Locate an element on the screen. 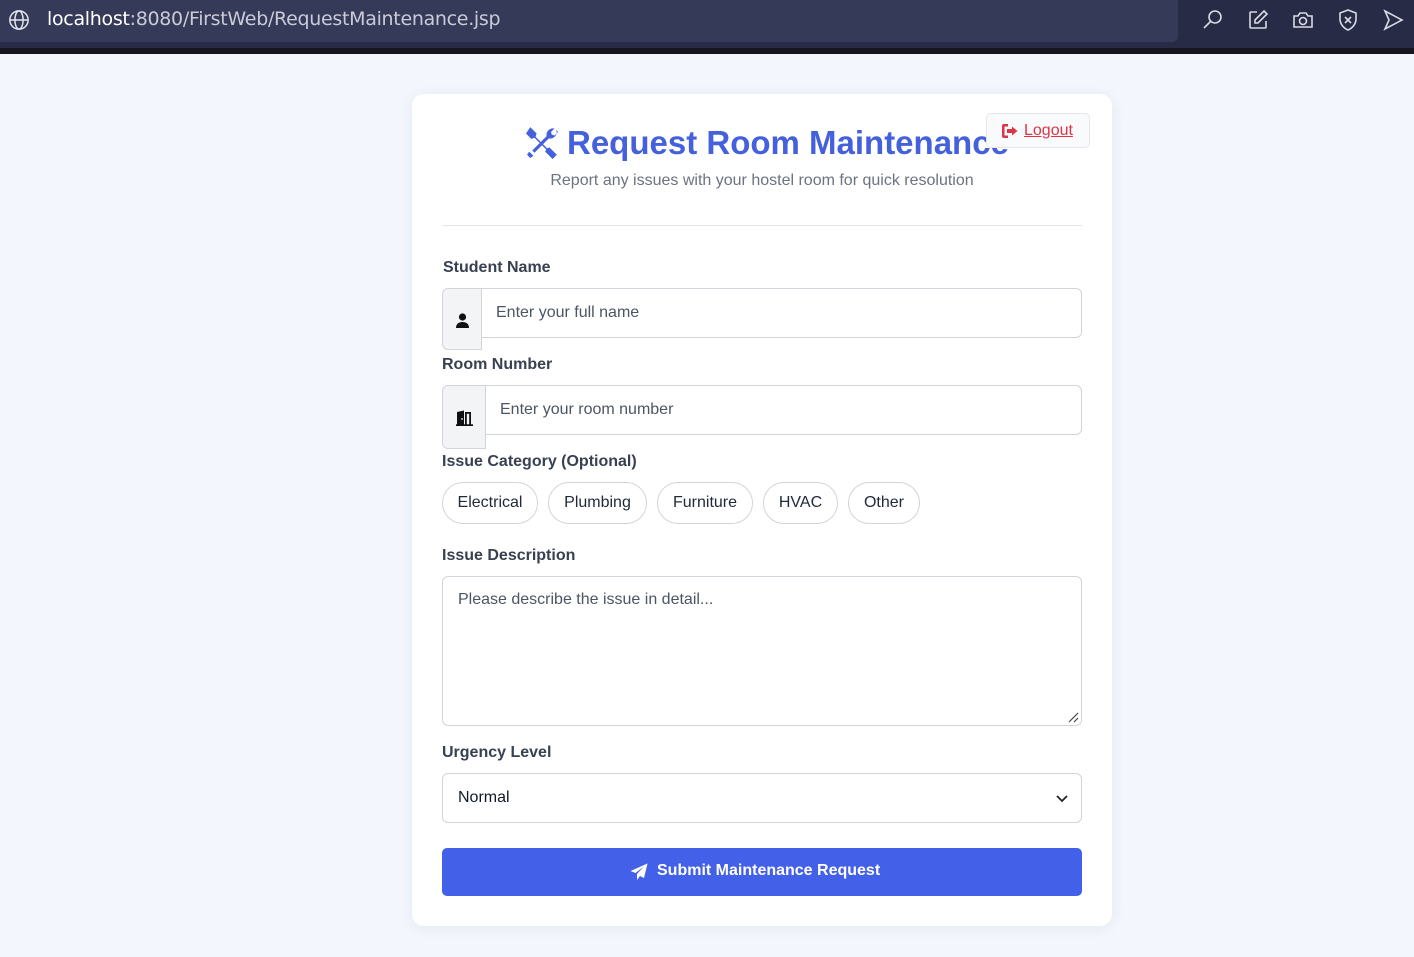 This screenshot has height=957, width=1414. sign-out-icon is located at coordinates (1010, 131).